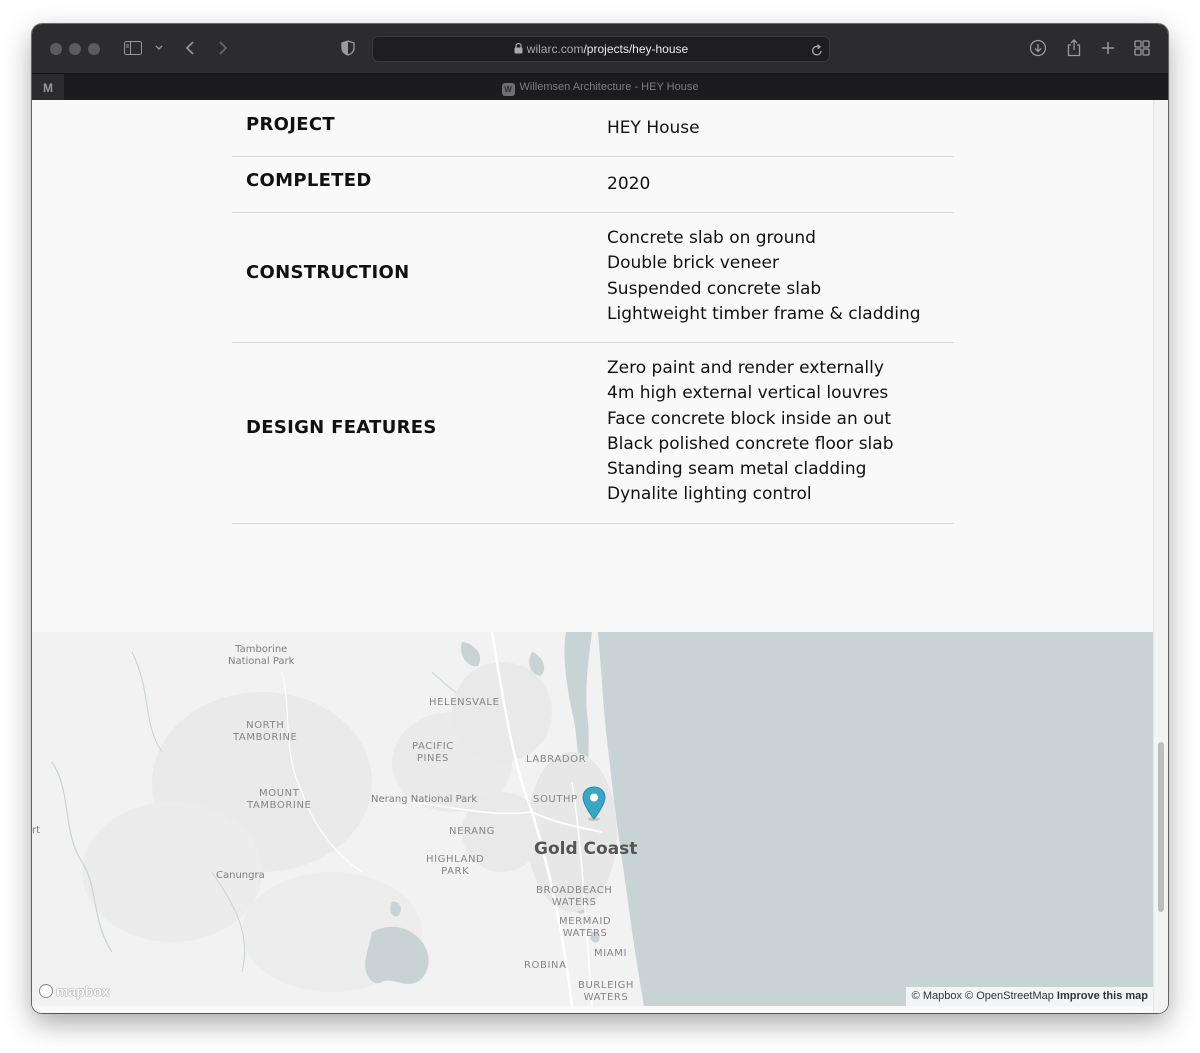  What do you see at coordinates (1161, 827) in the screenshot?
I see `scrollbar-thumb` at bounding box center [1161, 827].